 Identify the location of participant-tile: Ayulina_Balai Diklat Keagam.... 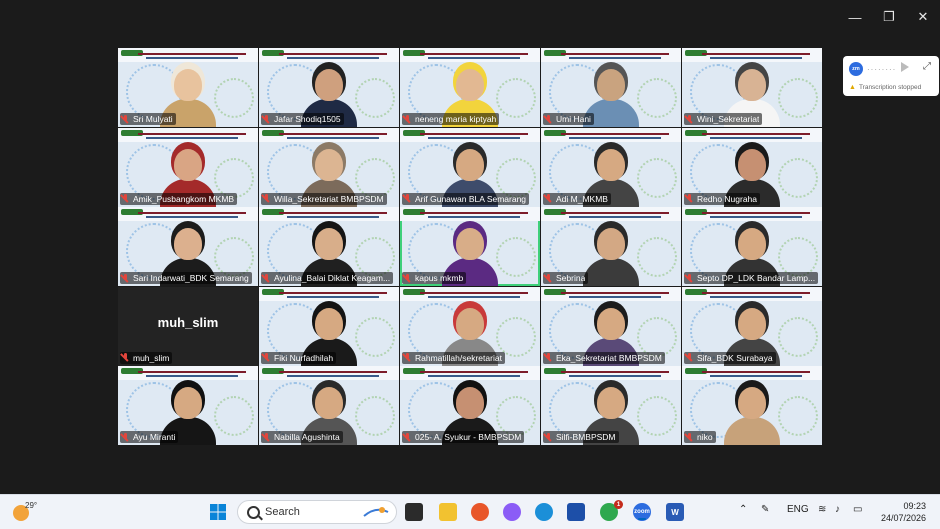
(329, 246).